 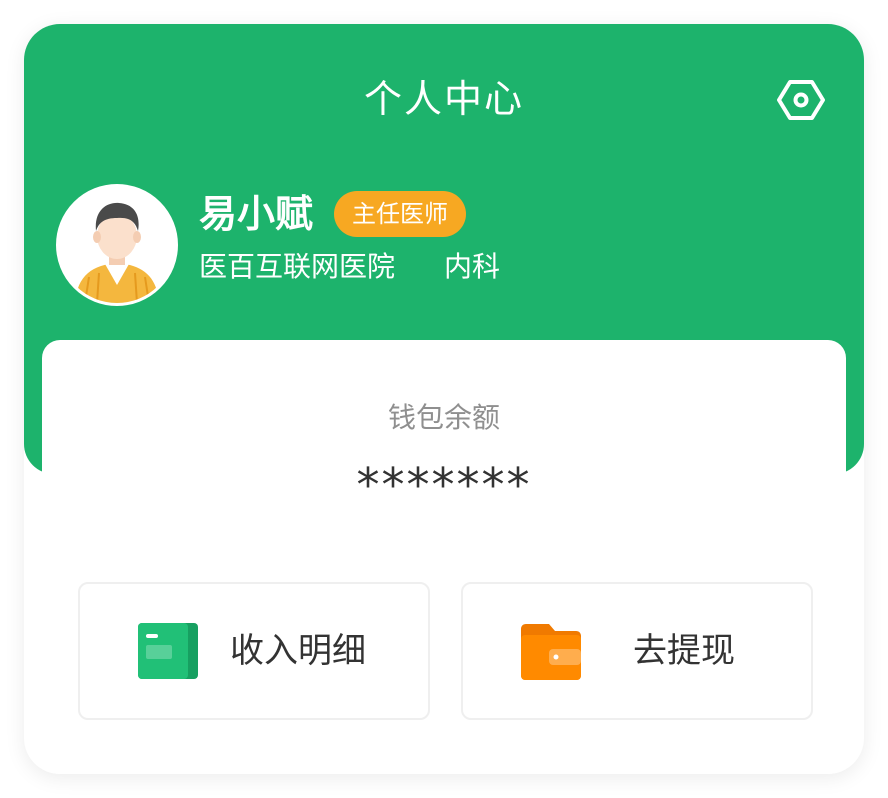 I want to click on doctor-avatar-icon, so click(x=117, y=245).